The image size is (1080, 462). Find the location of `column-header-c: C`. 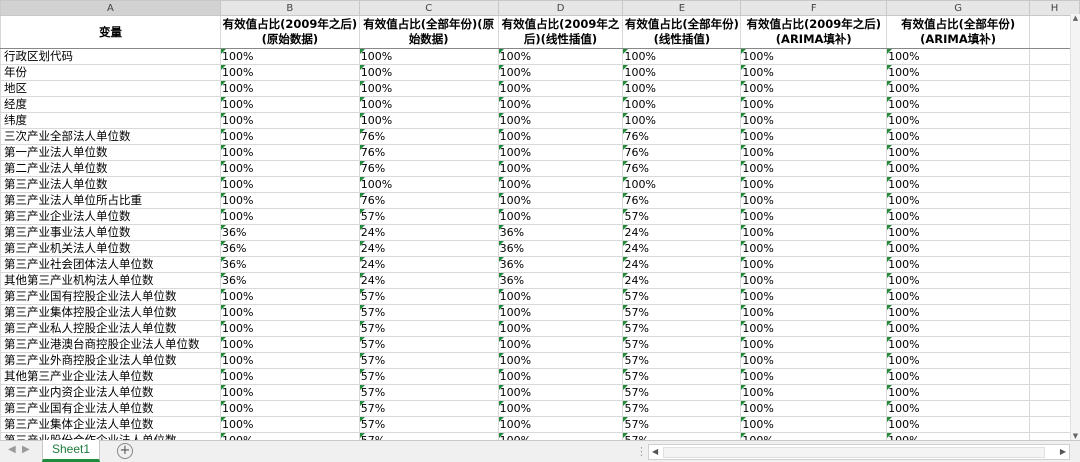

column-header-c: C is located at coordinates (428, 8).